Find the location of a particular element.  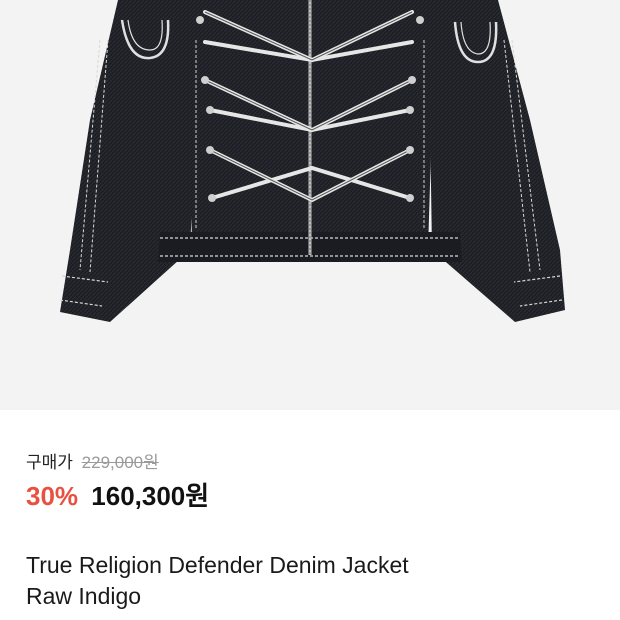

original-price: 229,000원 is located at coordinates (120, 462).